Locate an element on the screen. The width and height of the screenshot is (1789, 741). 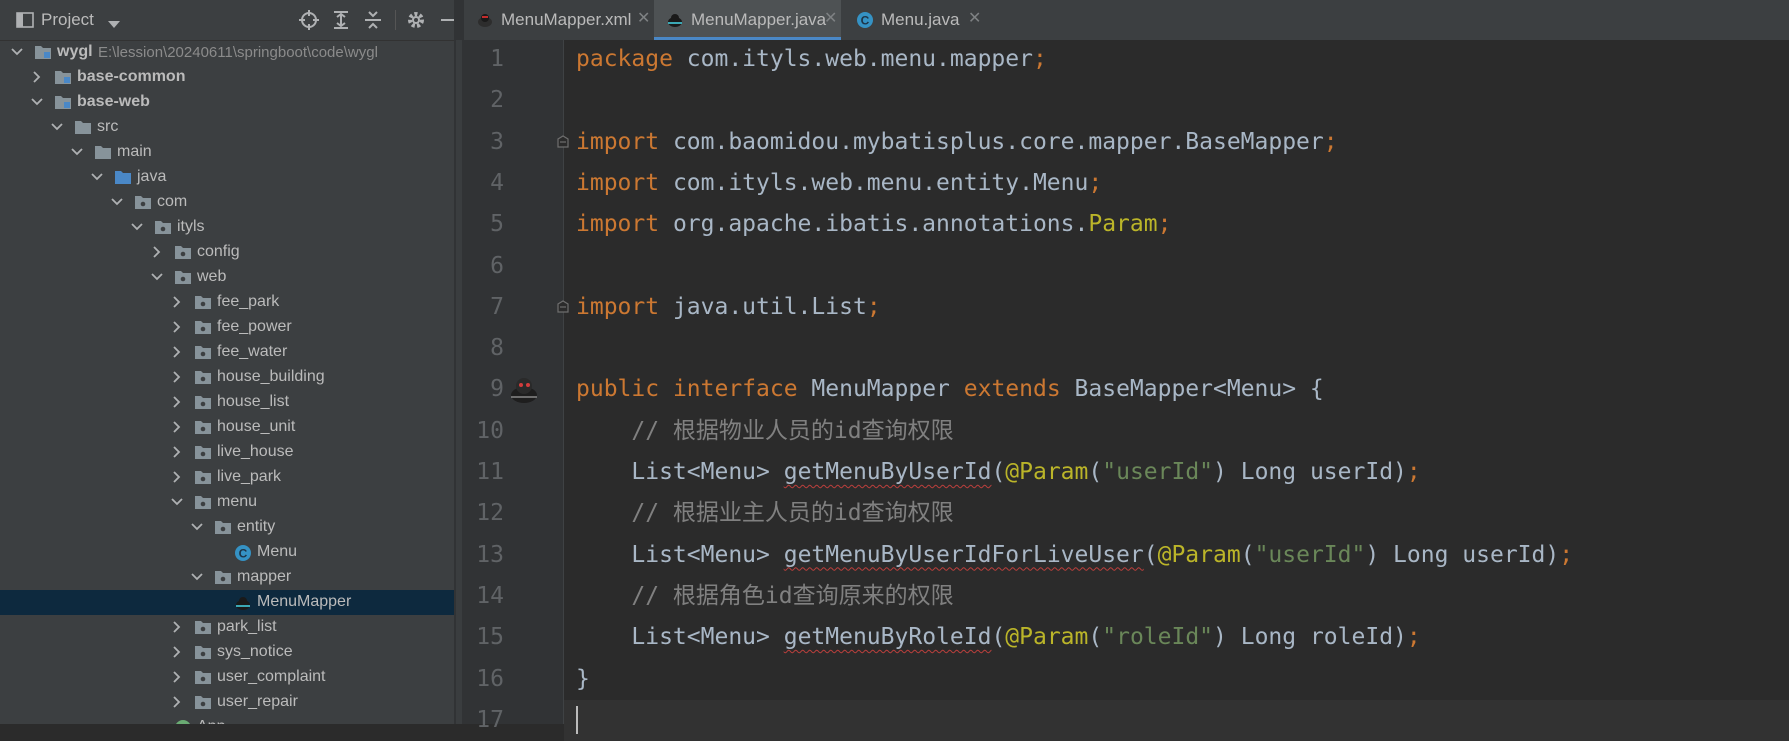
tree-item-label: java is located at coordinates (152, 176).